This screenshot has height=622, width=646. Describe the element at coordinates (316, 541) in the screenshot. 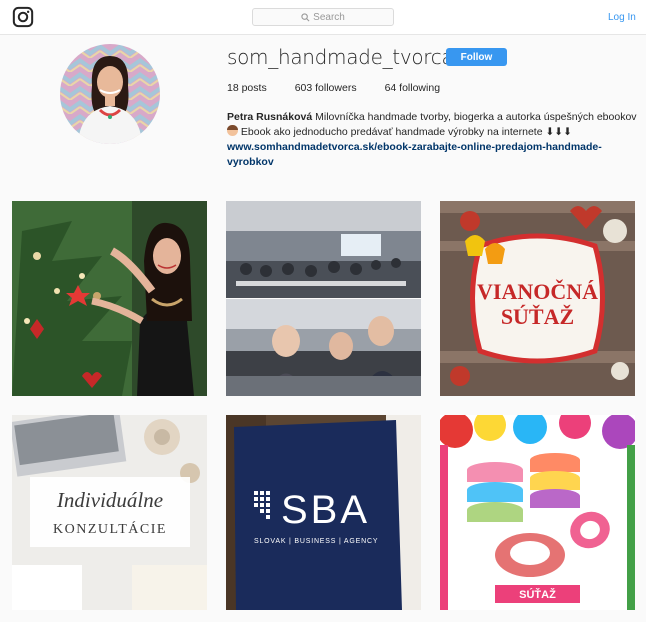

I see `sba-subtitle: SLOVAK | BUSINESS | AGENCY` at that location.